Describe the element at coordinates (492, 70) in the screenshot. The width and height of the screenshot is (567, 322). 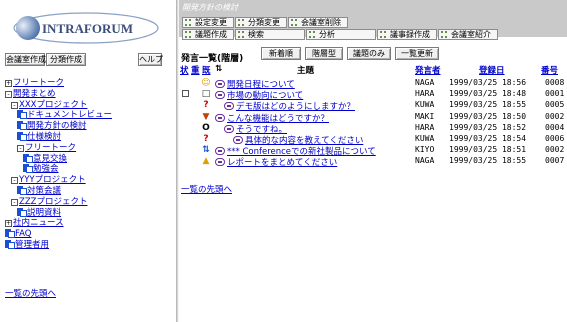
I see `col-date: 登録日` at that location.